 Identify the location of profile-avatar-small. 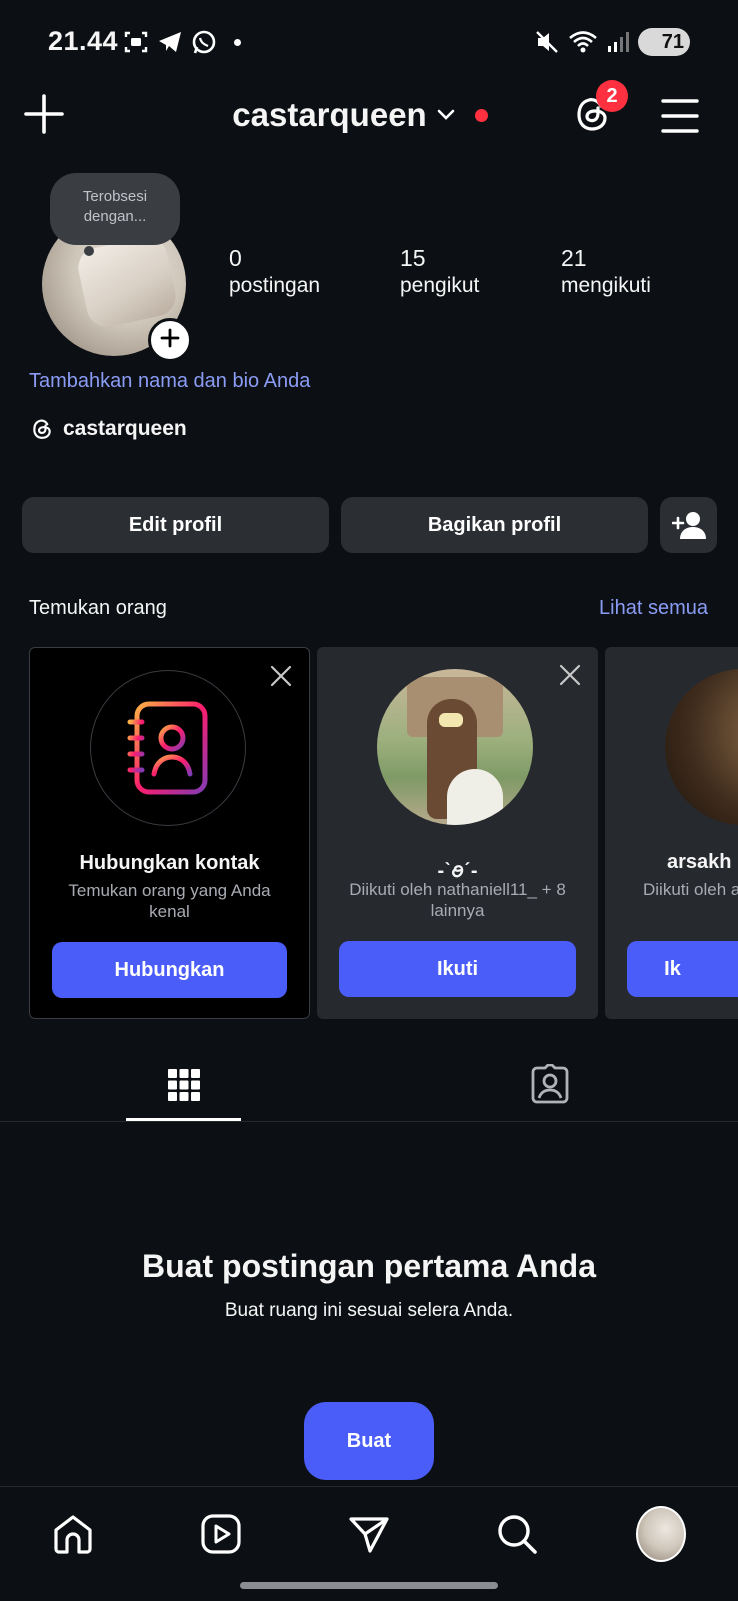
(661, 1534).